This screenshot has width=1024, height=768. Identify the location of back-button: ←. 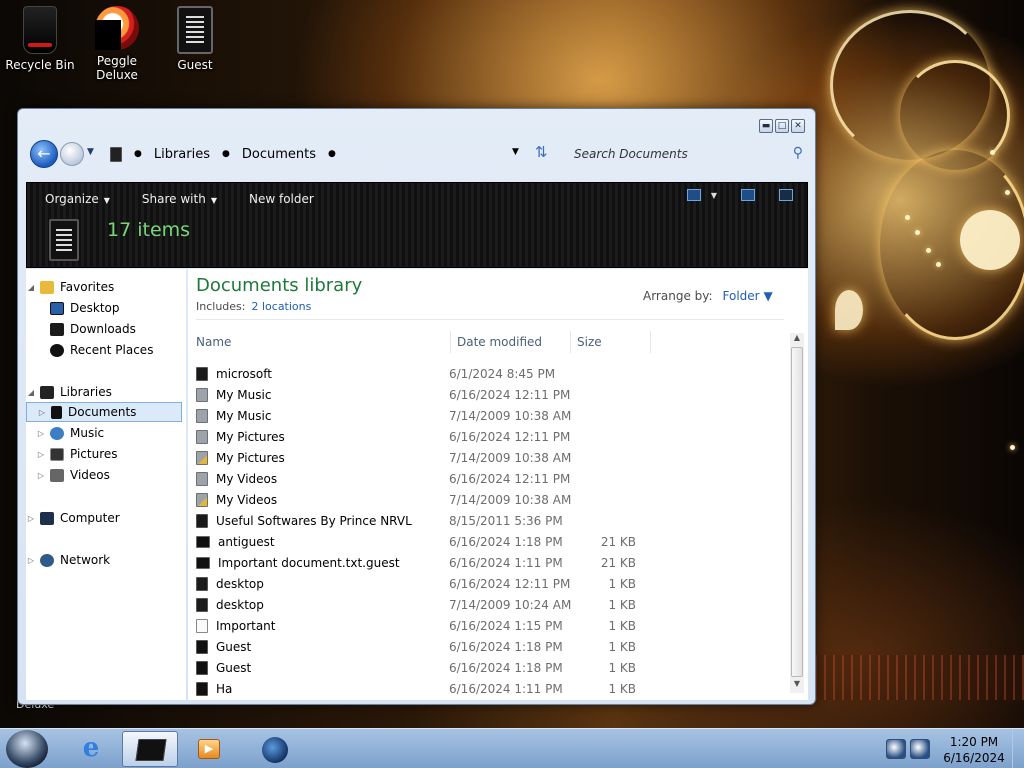
(44, 154).